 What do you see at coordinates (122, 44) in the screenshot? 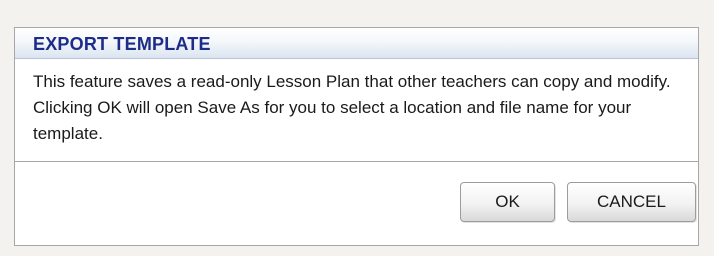
I see `dialog-title: EXPORT TEMPLATE` at bounding box center [122, 44].